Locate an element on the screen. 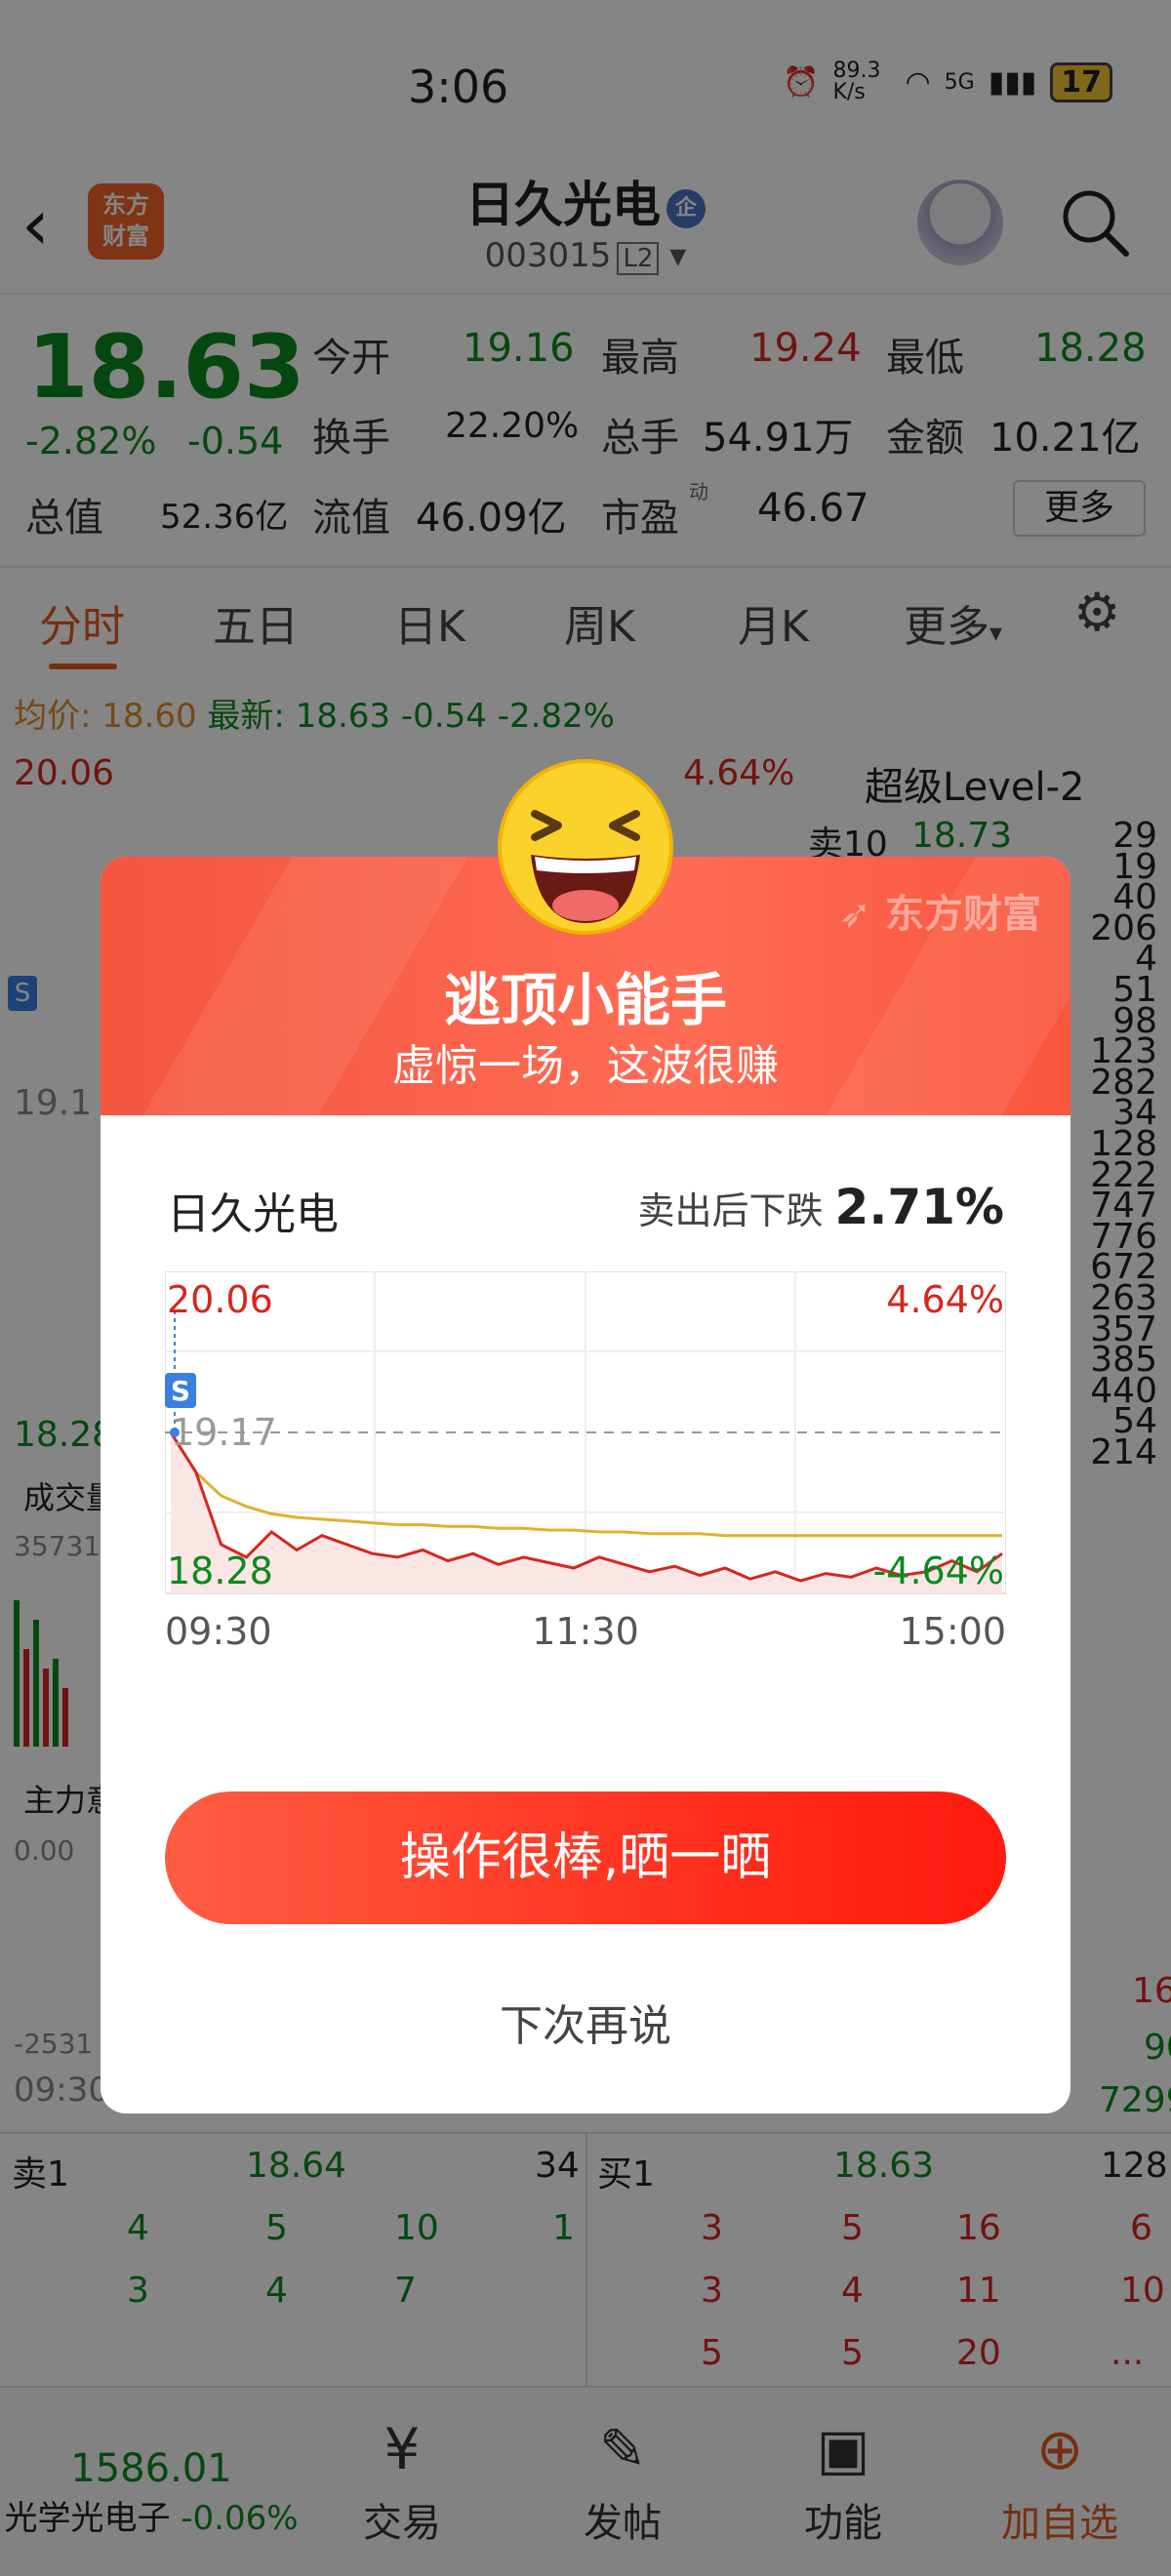 The width and height of the screenshot is (1171, 2576). share-button: 操作很棒,晒一晒 is located at coordinates (585, 1857).